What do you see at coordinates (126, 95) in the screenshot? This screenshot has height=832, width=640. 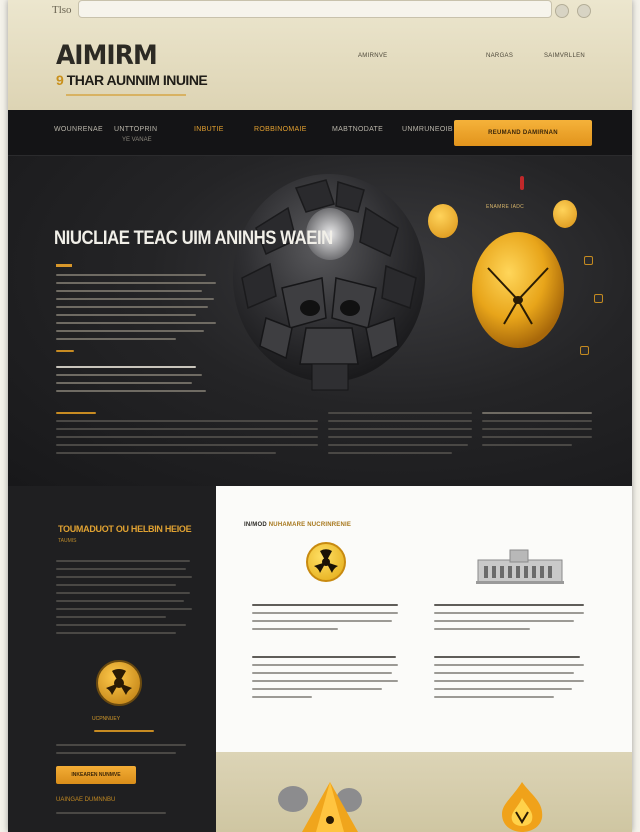 I see `logo-underline` at bounding box center [126, 95].